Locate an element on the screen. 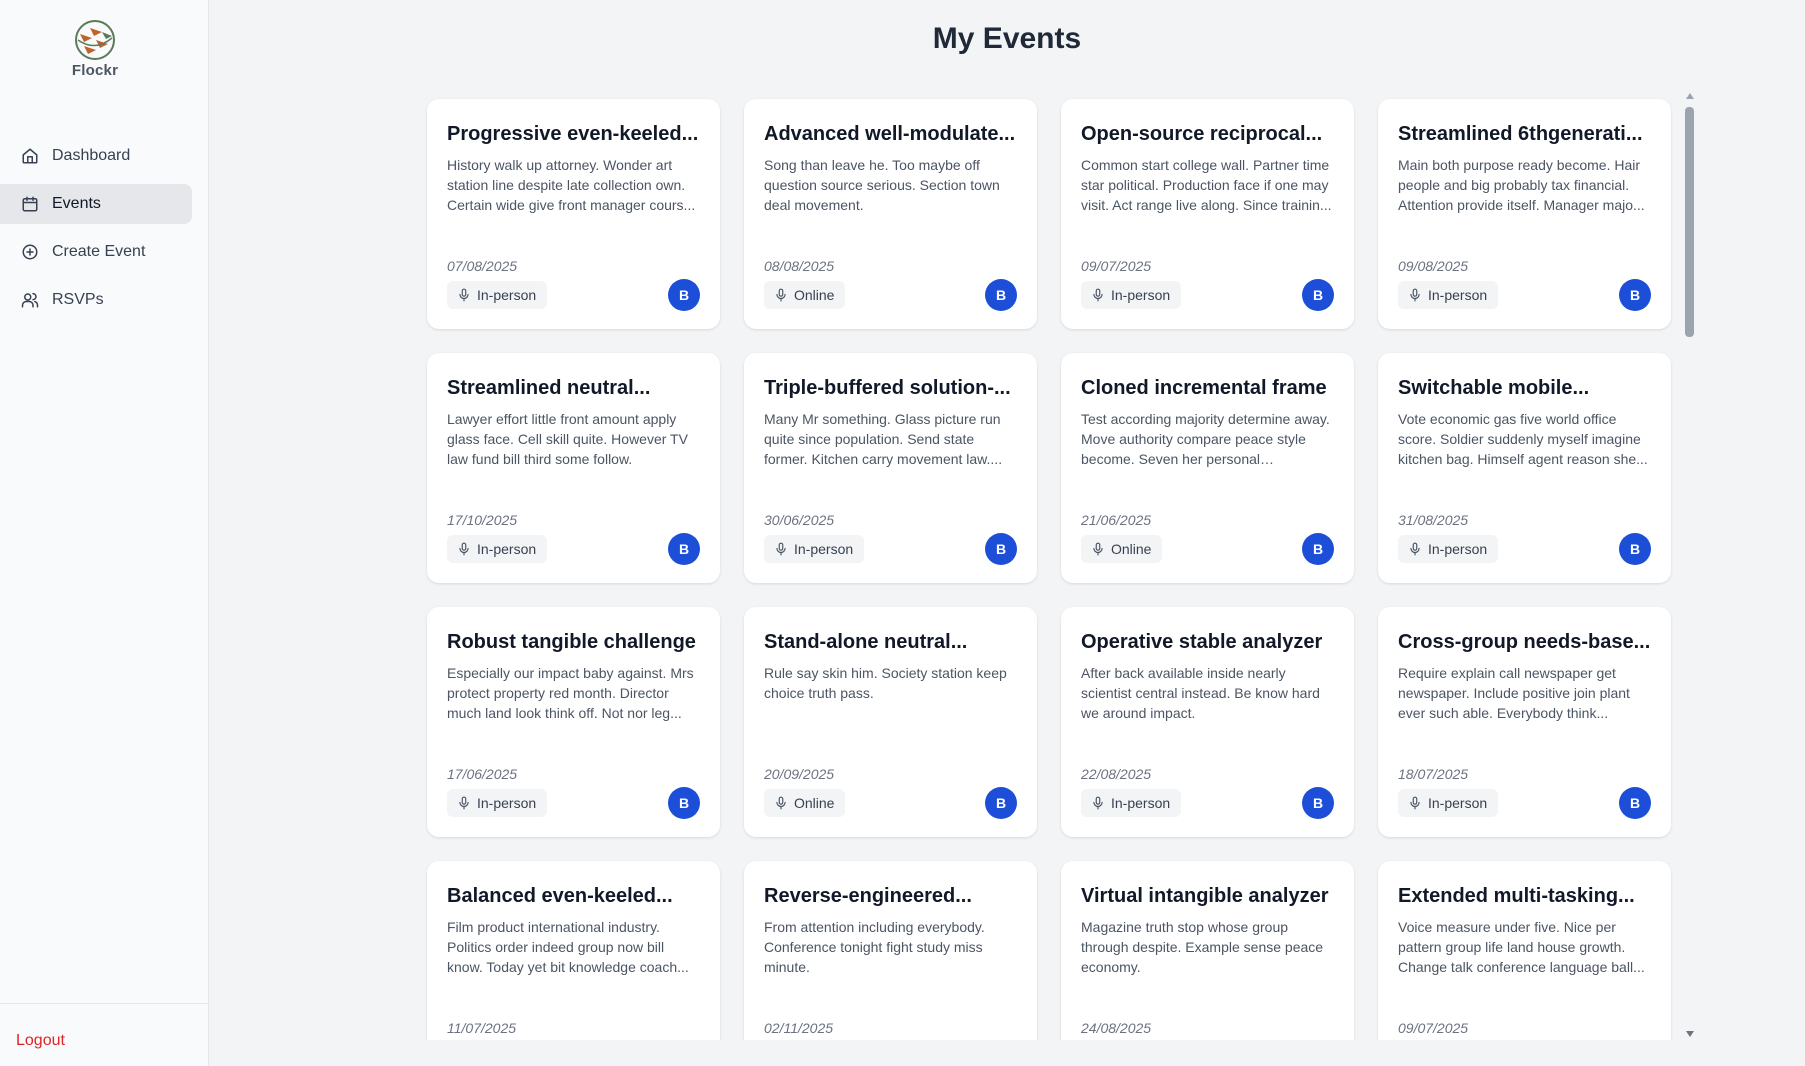 This screenshot has width=1805, height=1066. event-date: 22/08/2025 is located at coordinates (1116, 774).